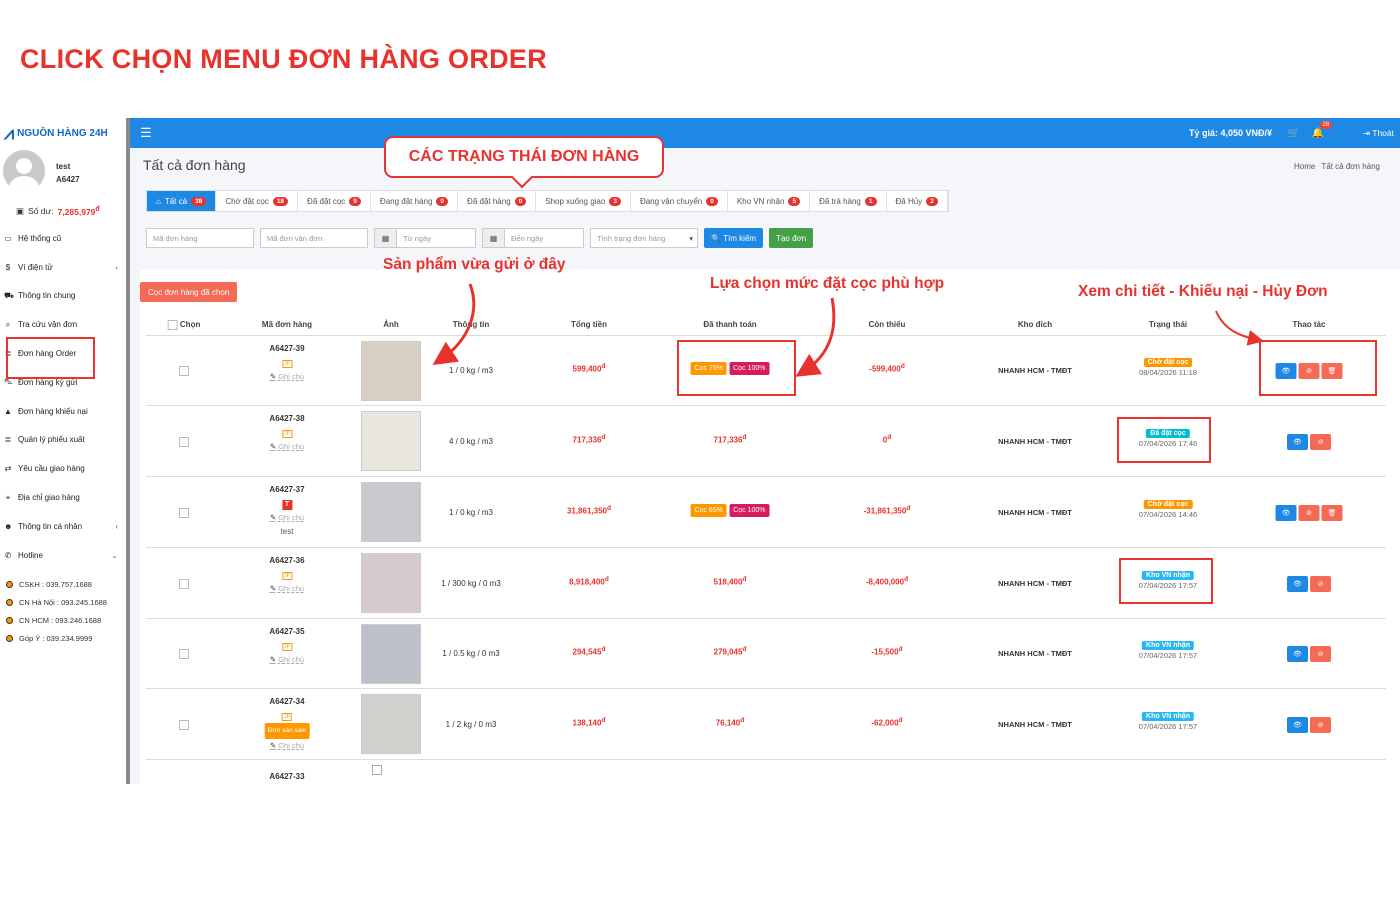 The width and height of the screenshot is (1400, 900). Describe the element at coordinates (287, 731) in the screenshot. I see `sale-badge: Đơn sàn sale` at that location.